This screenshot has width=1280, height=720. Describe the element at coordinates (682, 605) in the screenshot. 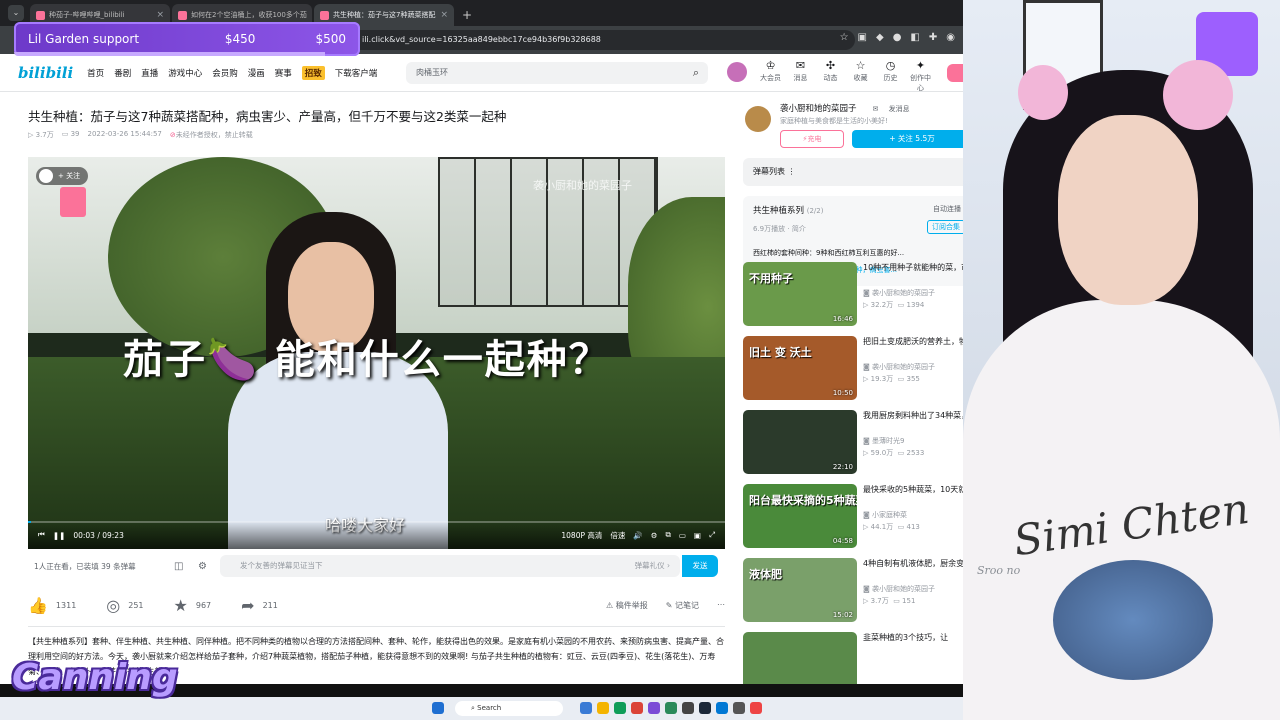

I see `notes-button: ✎ 记笔记` at that location.